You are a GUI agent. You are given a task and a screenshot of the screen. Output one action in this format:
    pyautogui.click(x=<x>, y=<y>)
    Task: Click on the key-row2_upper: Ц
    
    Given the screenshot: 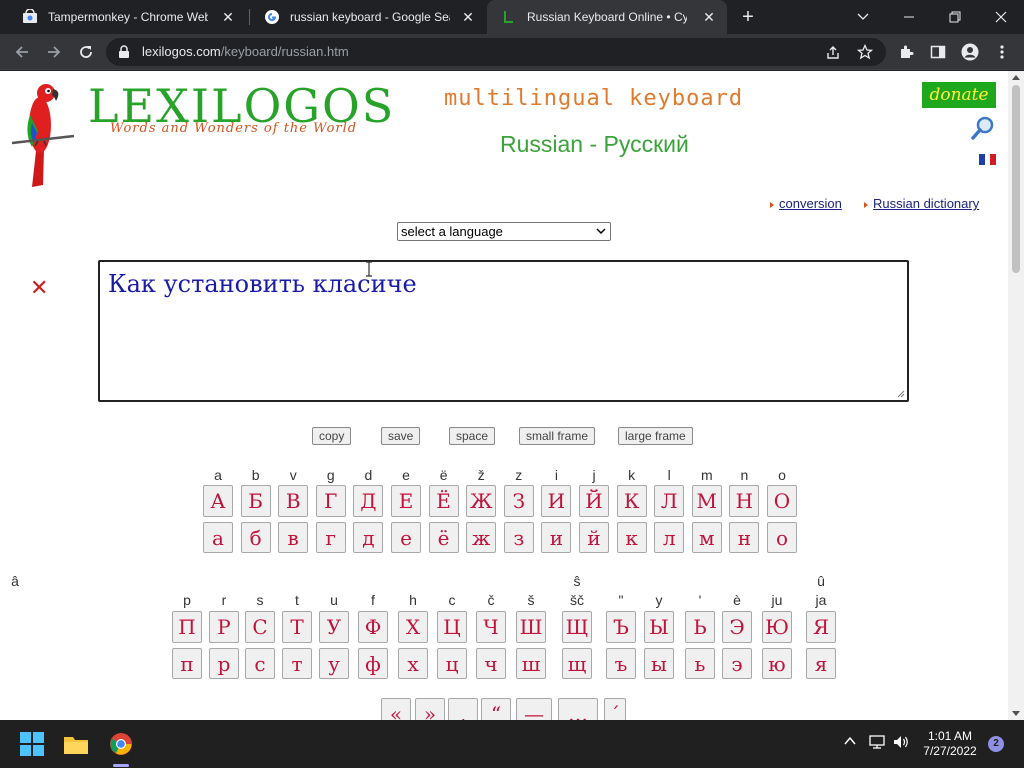 What is the action you would take?
    pyautogui.click(x=452, y=627)
    